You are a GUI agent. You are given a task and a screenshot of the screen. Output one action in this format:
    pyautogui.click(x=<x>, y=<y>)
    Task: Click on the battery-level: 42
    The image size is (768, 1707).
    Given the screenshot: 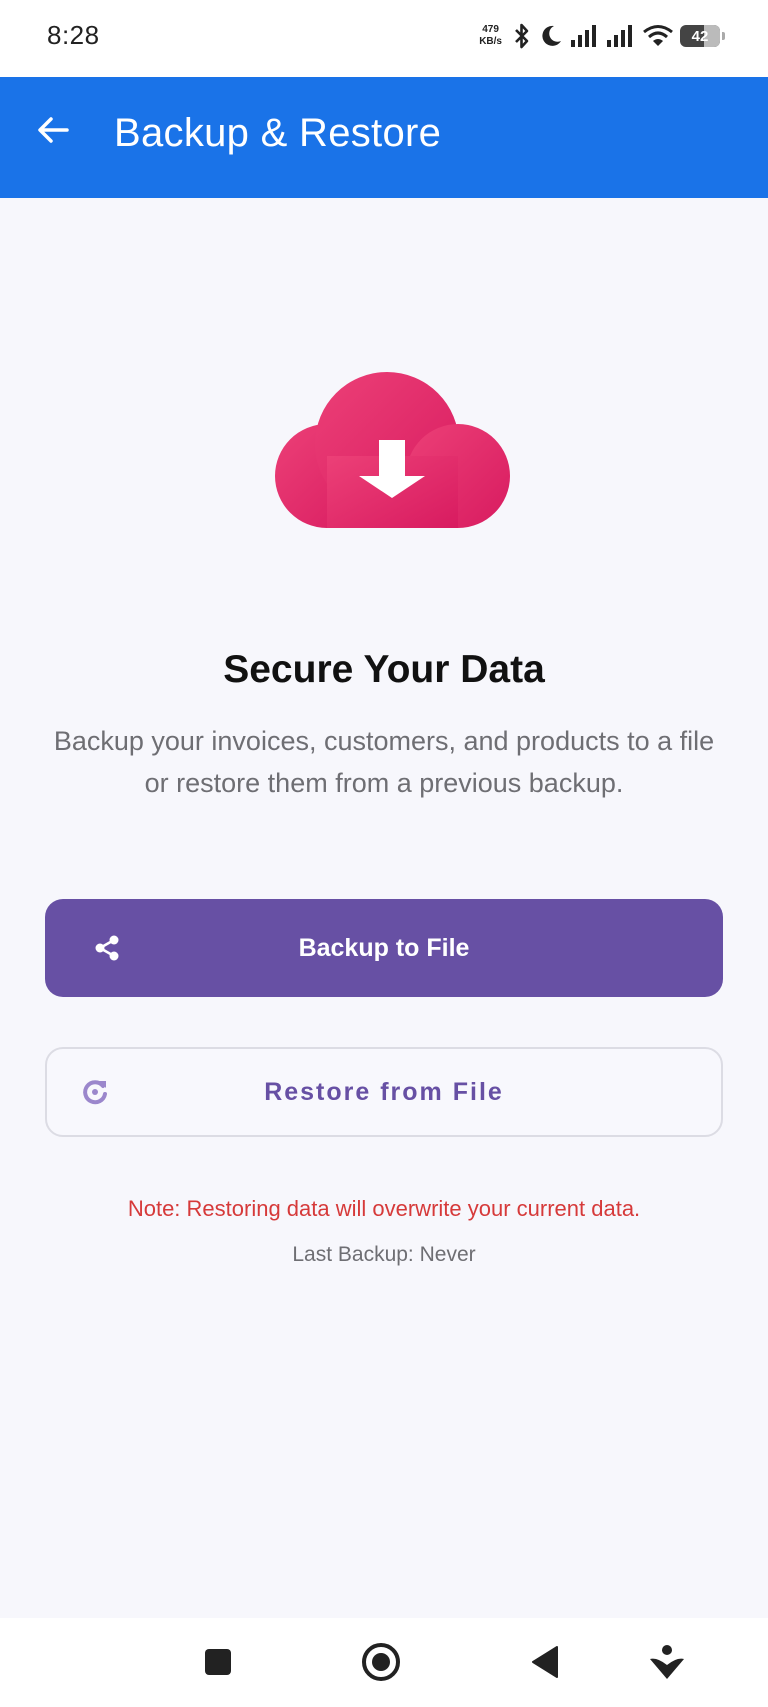 What is the action you would take?
    pyautogui.click(x=700, y=36)
    